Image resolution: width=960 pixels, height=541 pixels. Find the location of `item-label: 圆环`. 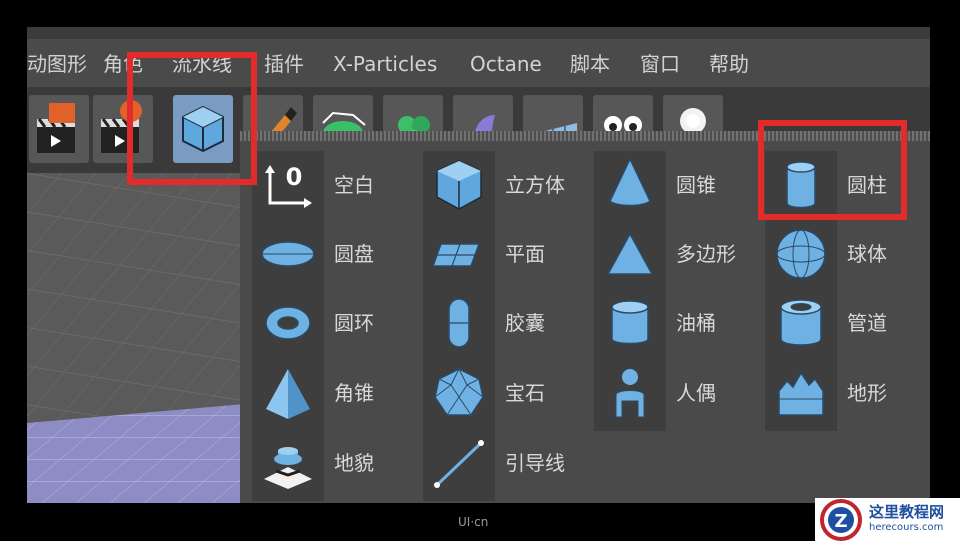

item-label: 圆环 is located at coordinates (354, 323).